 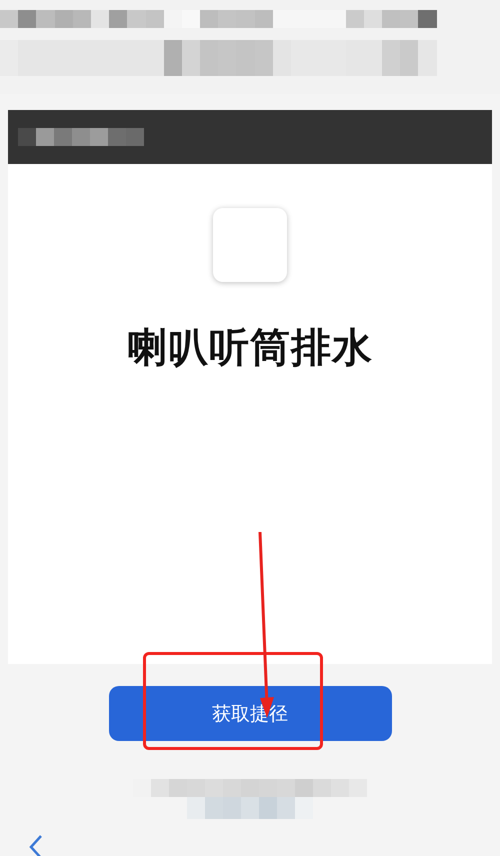 I want to click on app-icon, so click(x=250, y=245).